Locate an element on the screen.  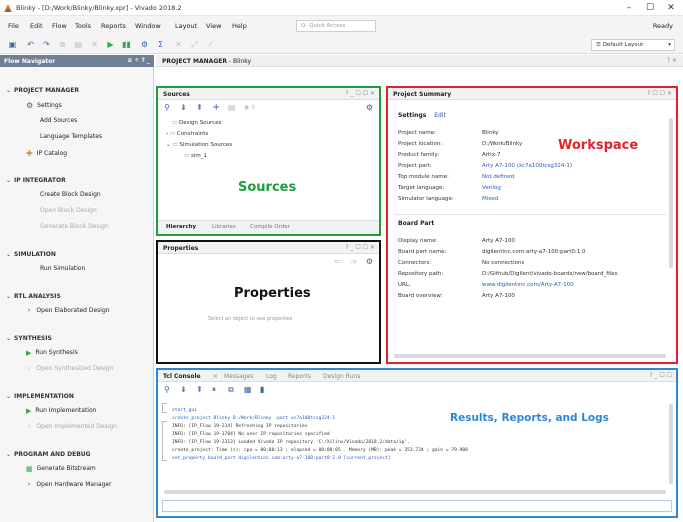
section-synthesis: ⌄ SYNTHESIS is located at coordinates (29, 338).